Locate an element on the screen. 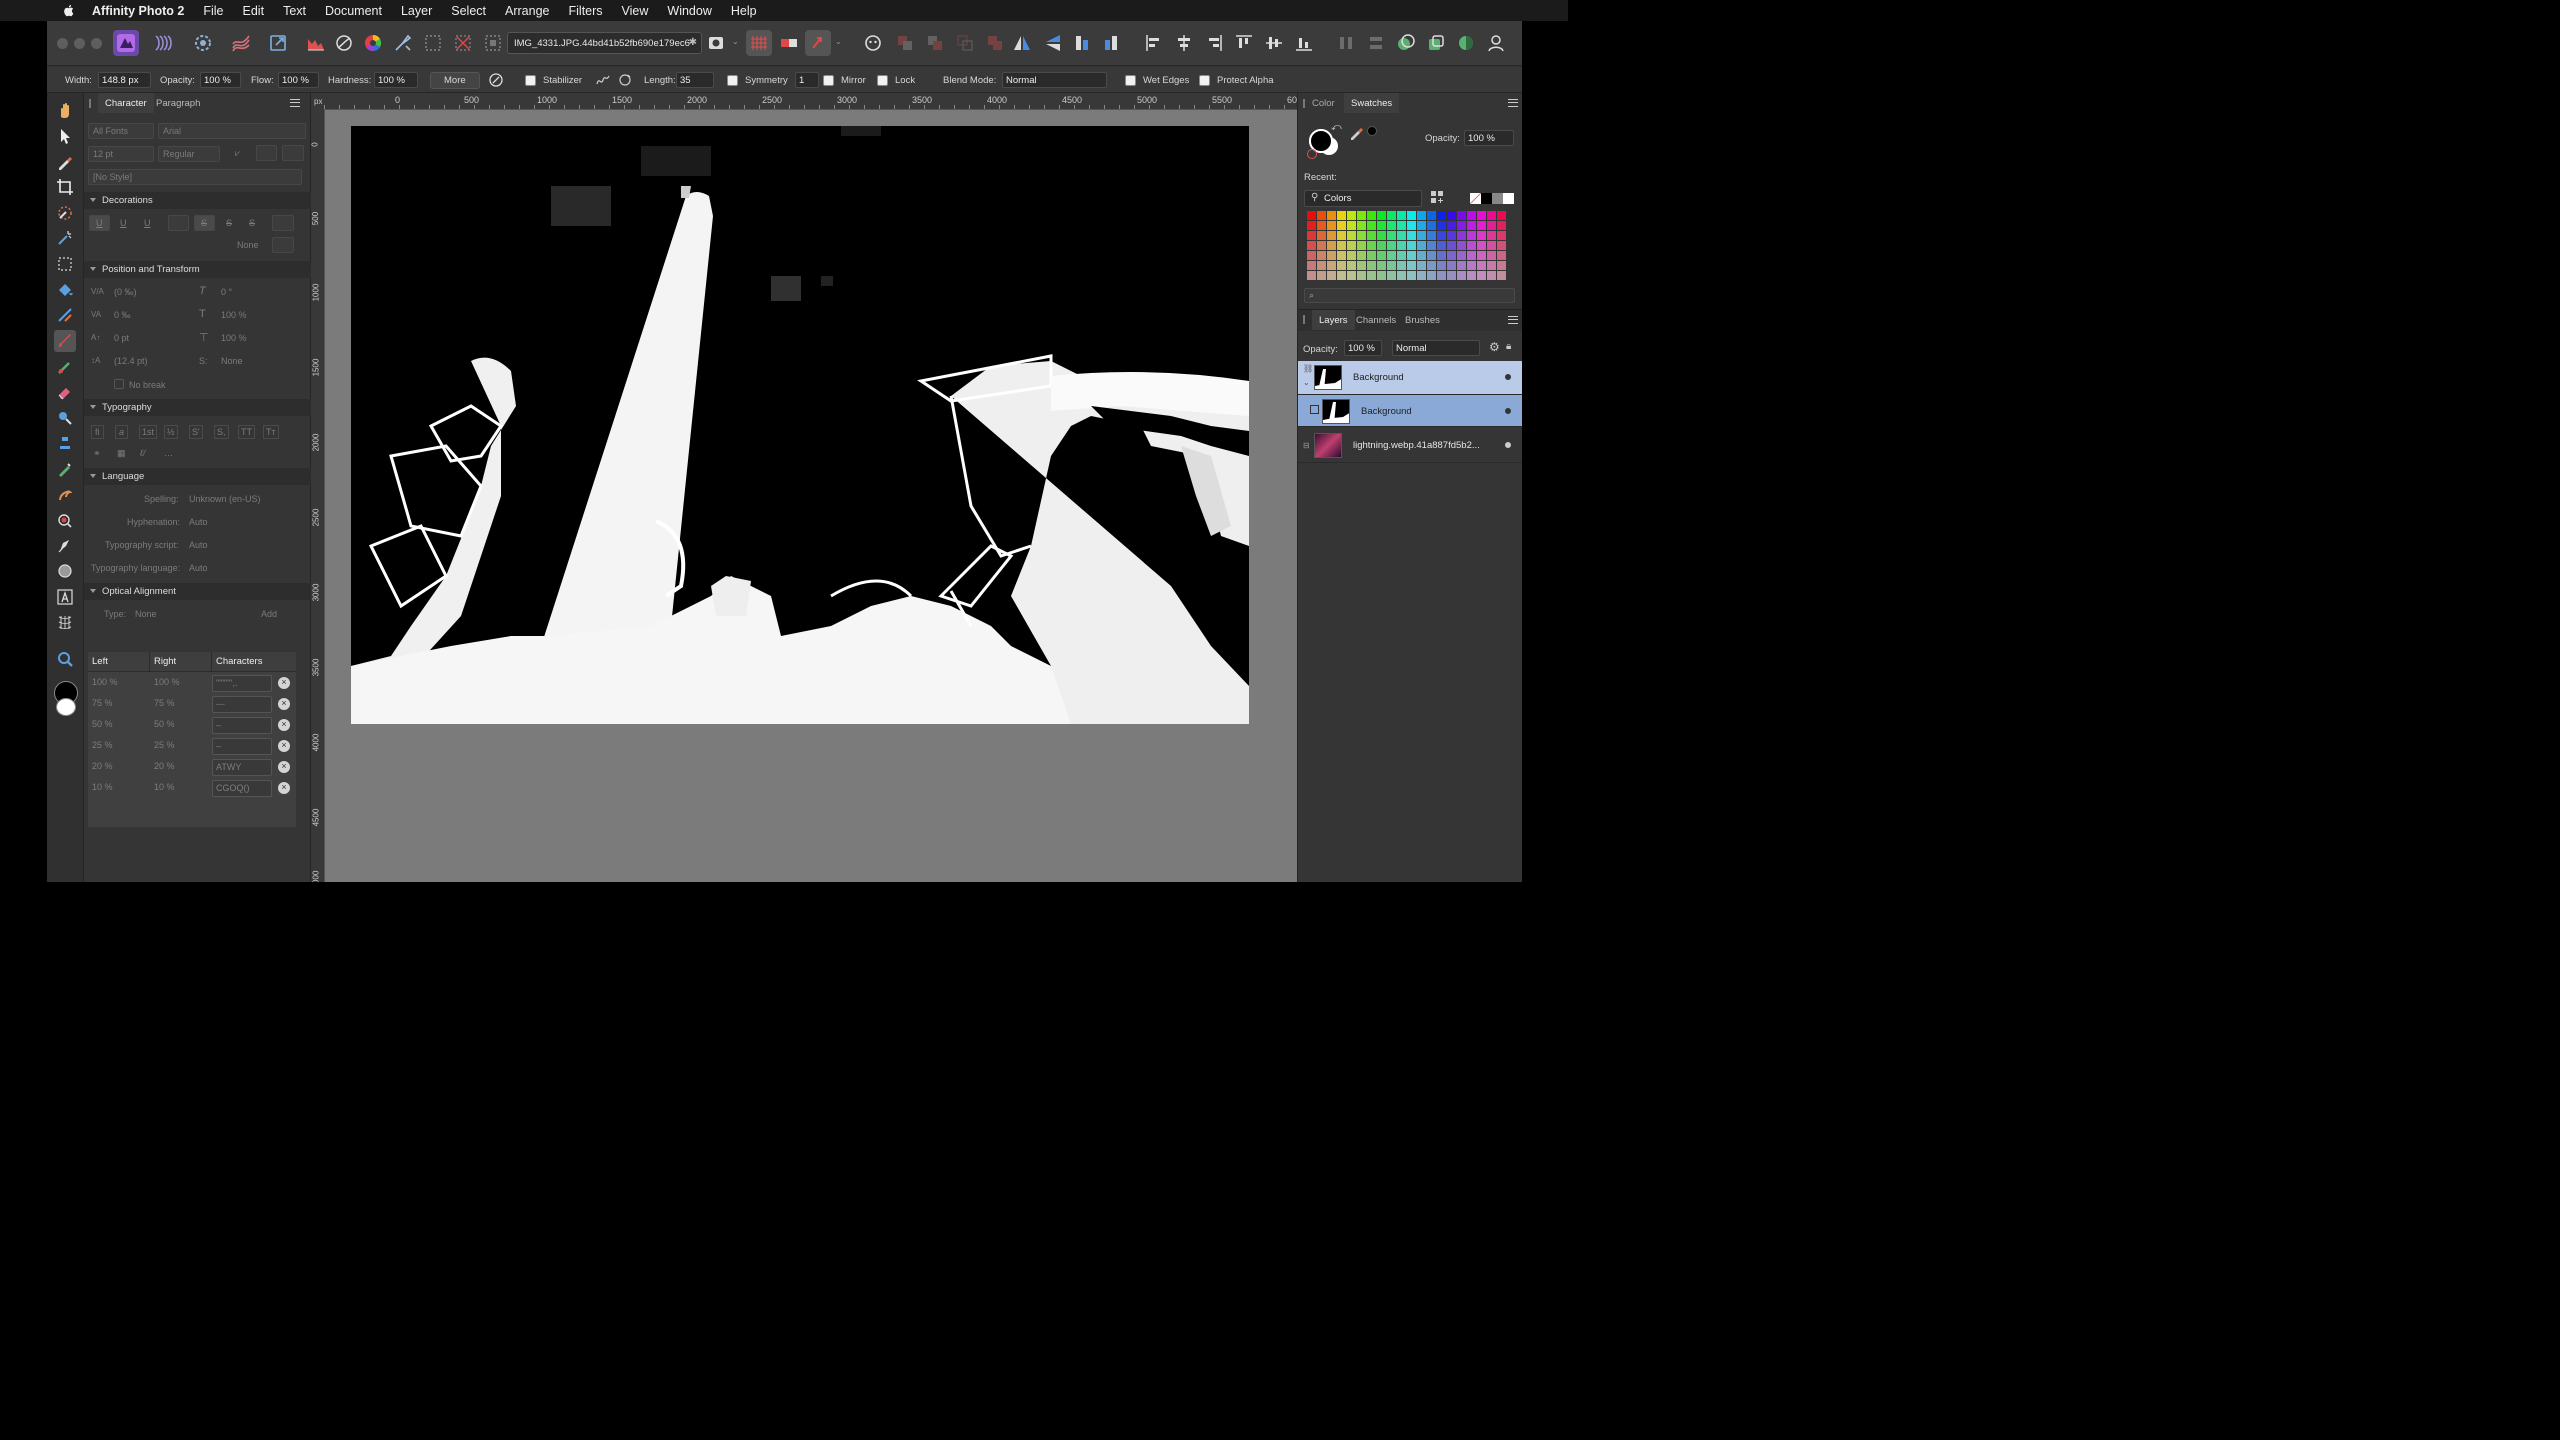 This screenshot has height=1440, width=2560. all-caps-icon: TT is located at coordinates (246, 432).